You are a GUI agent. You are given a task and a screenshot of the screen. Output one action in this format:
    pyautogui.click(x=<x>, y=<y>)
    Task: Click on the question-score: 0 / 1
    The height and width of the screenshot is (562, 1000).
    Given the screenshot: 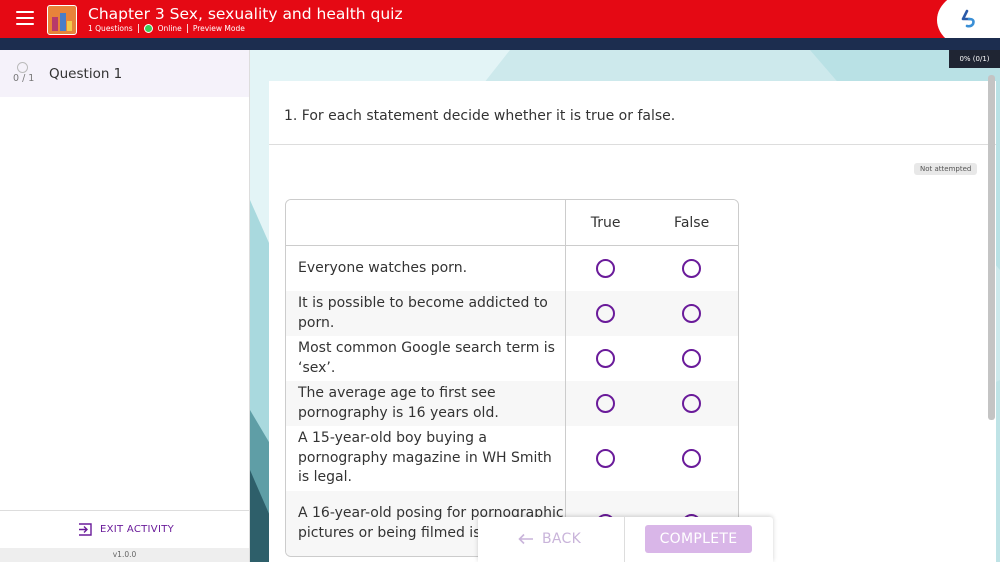 What is the action you would take?
    pyautogui.click(x=24, y=78)
    